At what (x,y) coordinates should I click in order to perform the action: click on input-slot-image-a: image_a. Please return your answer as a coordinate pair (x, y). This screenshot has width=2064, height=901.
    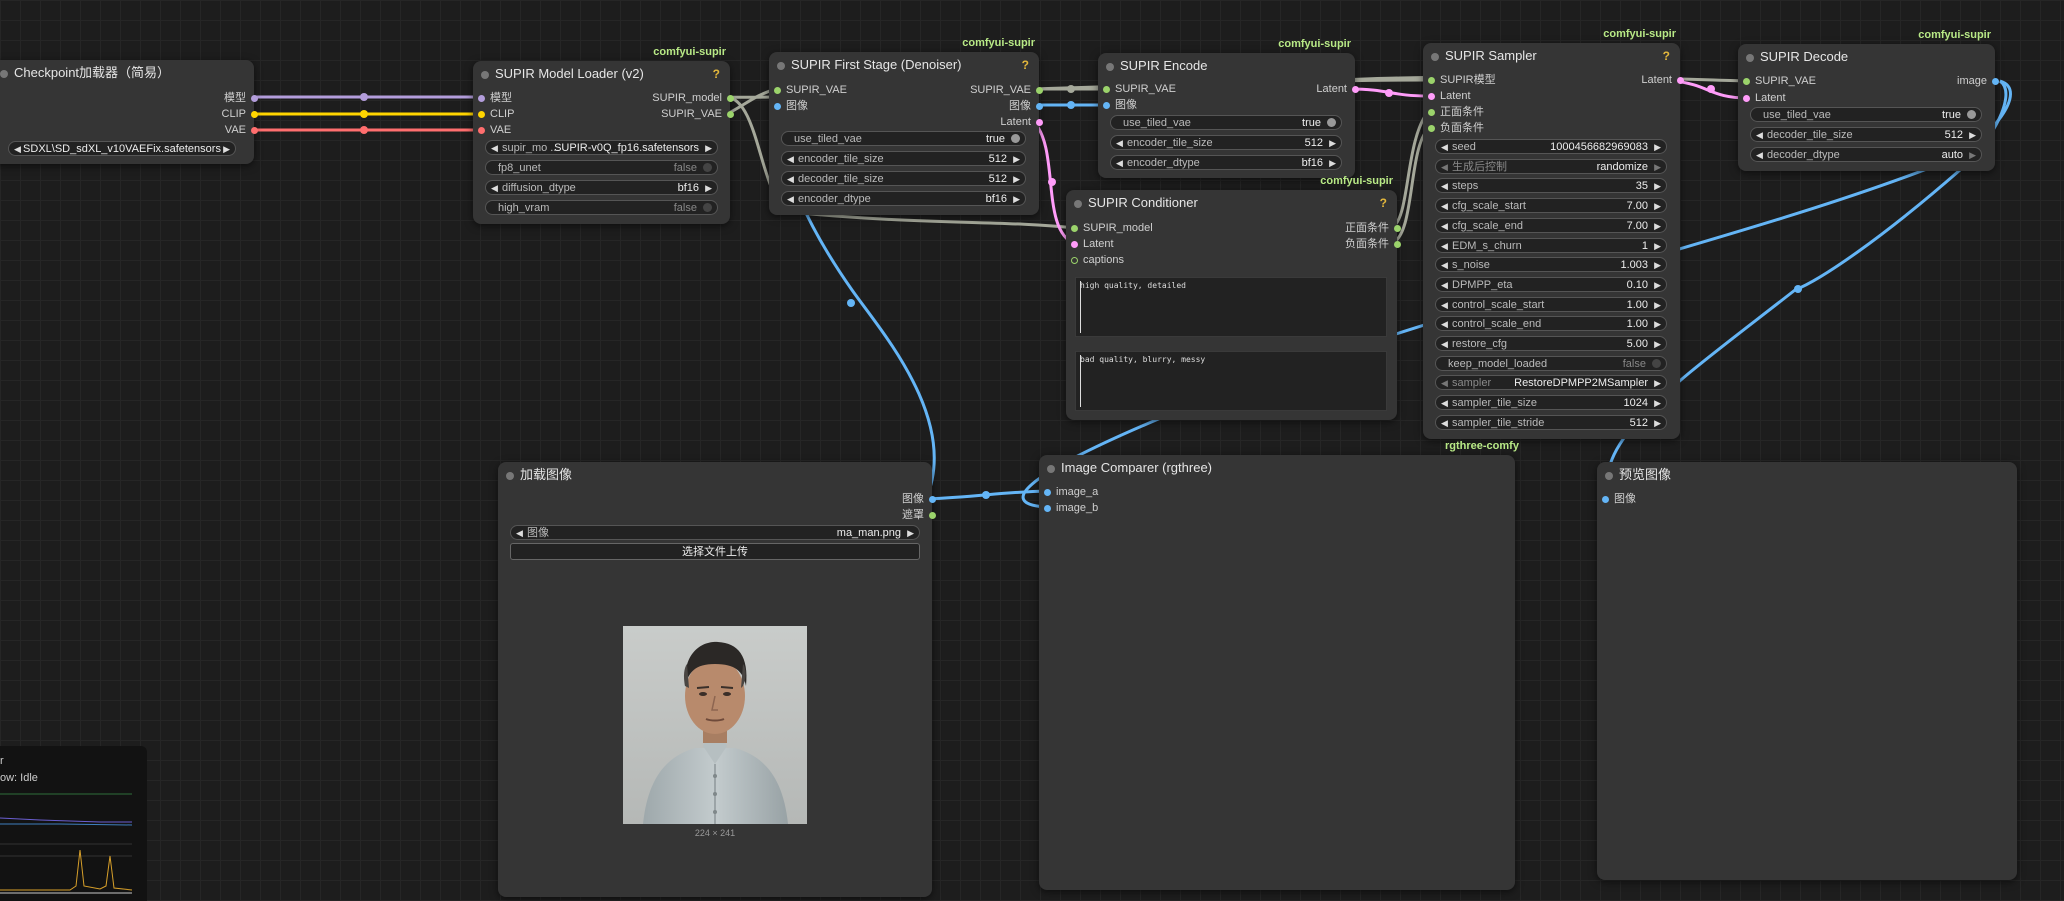
    Looking at the image, I should click on (1071, 492).